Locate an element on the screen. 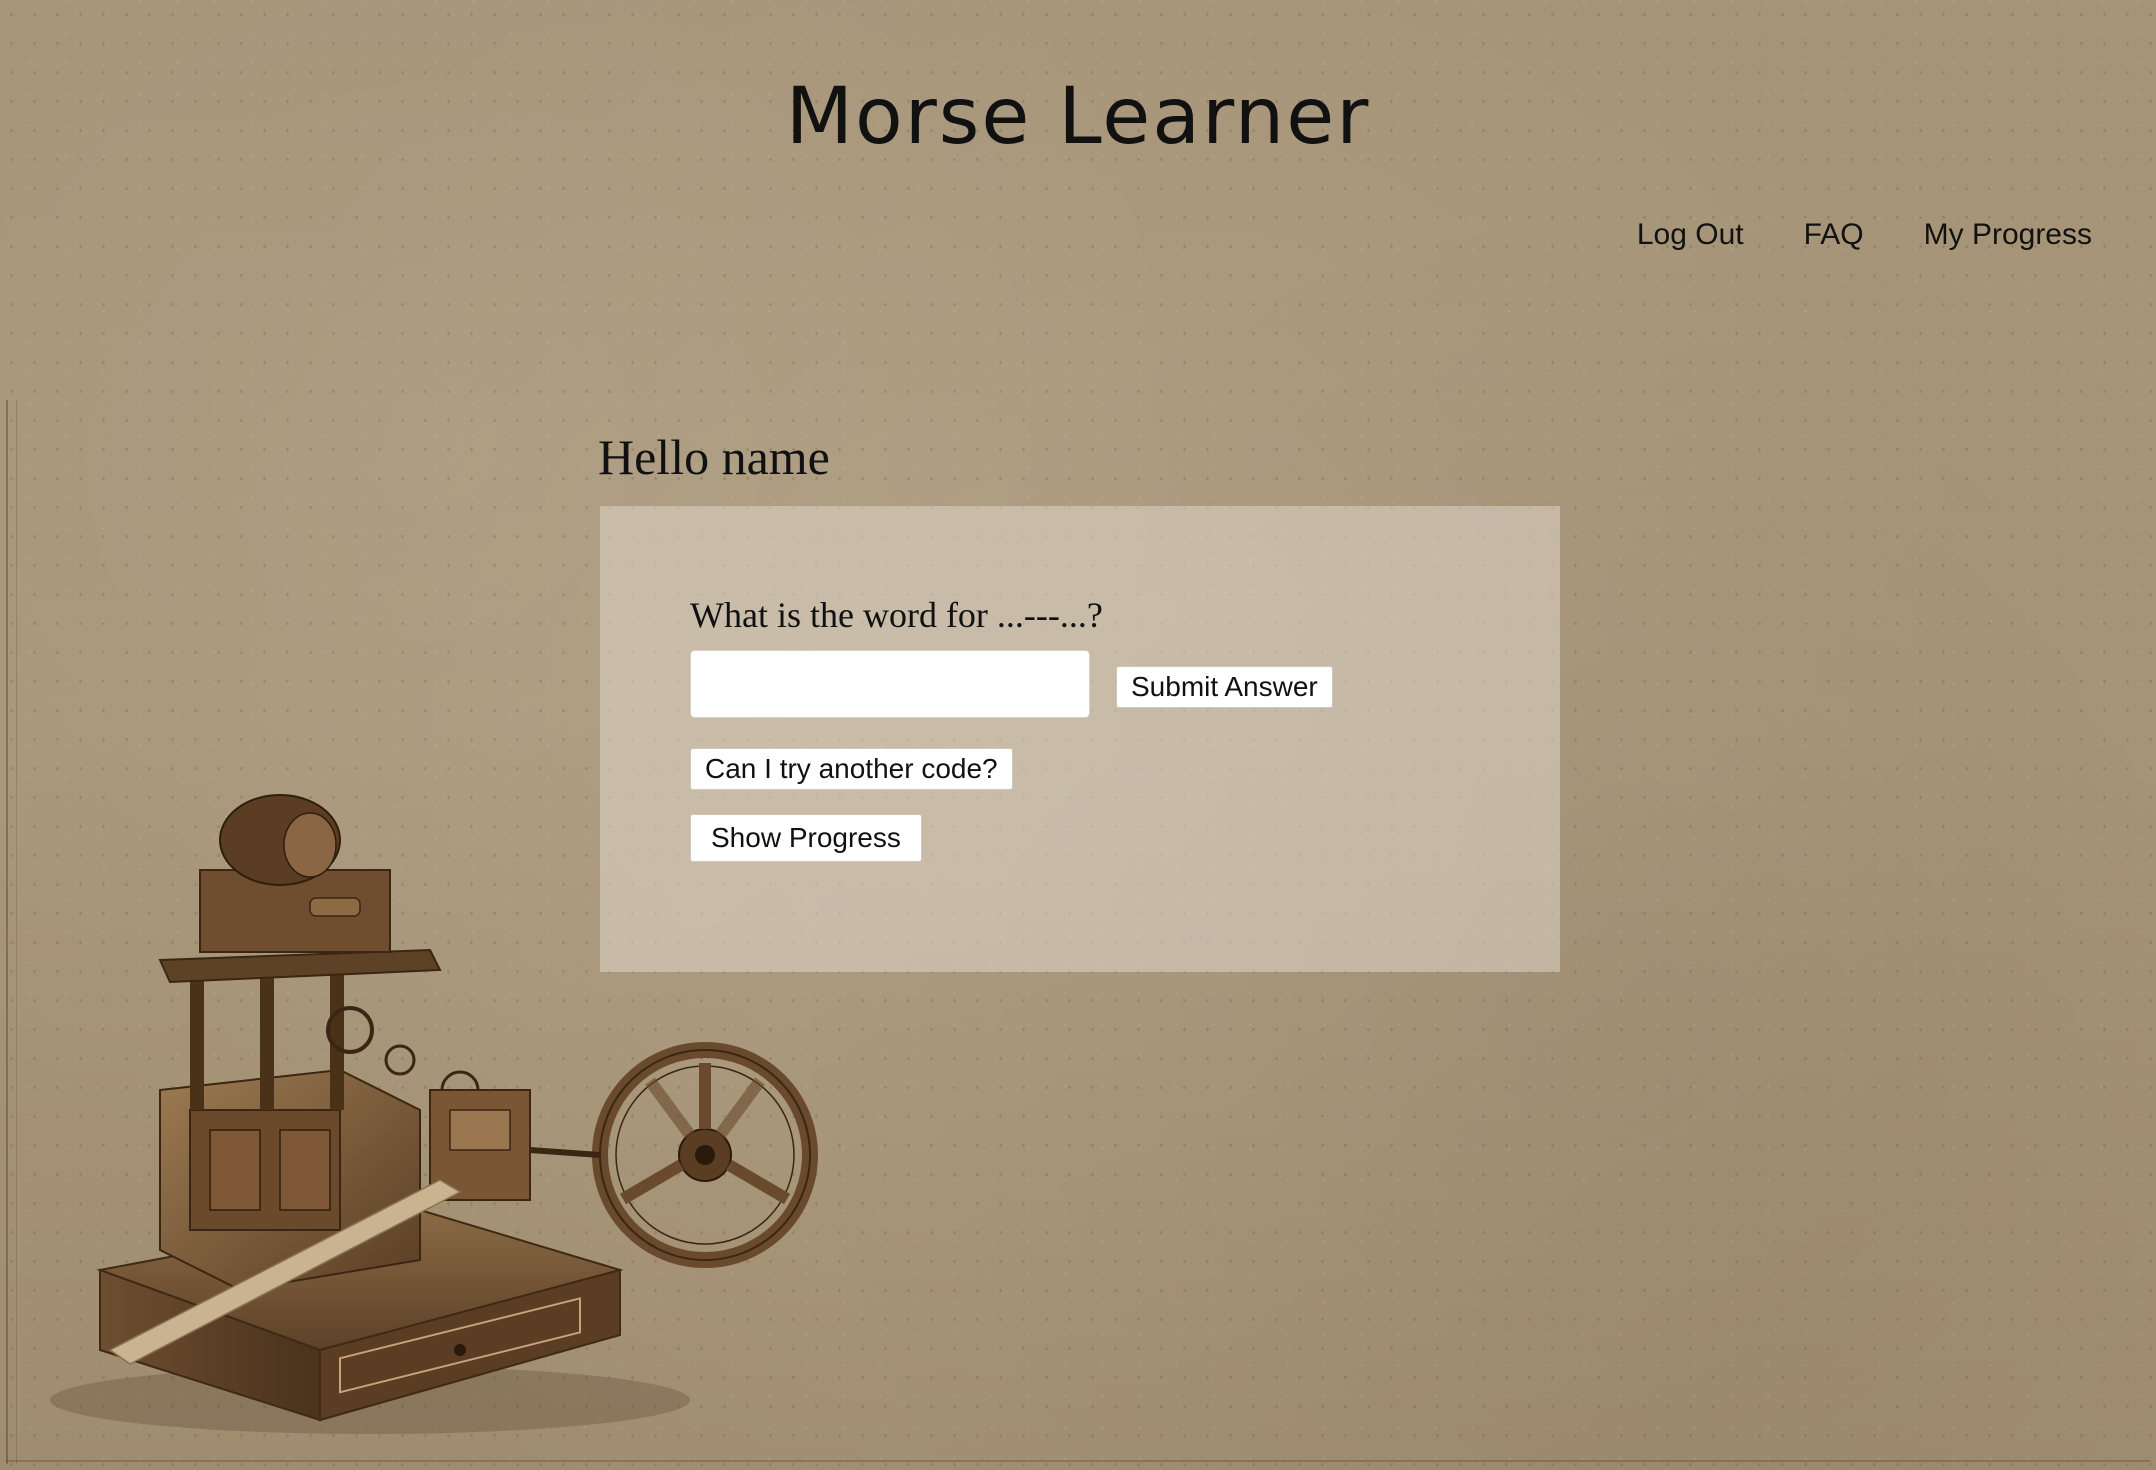 The height and width of the screenshot is (1470, 2156). nav-log-out-link: Log Out is located at coordinates (1690, 235).